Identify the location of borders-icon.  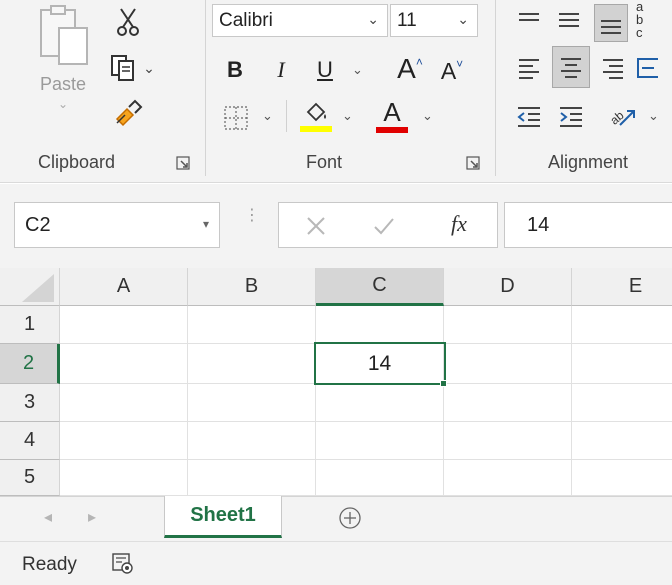
(236, 118).